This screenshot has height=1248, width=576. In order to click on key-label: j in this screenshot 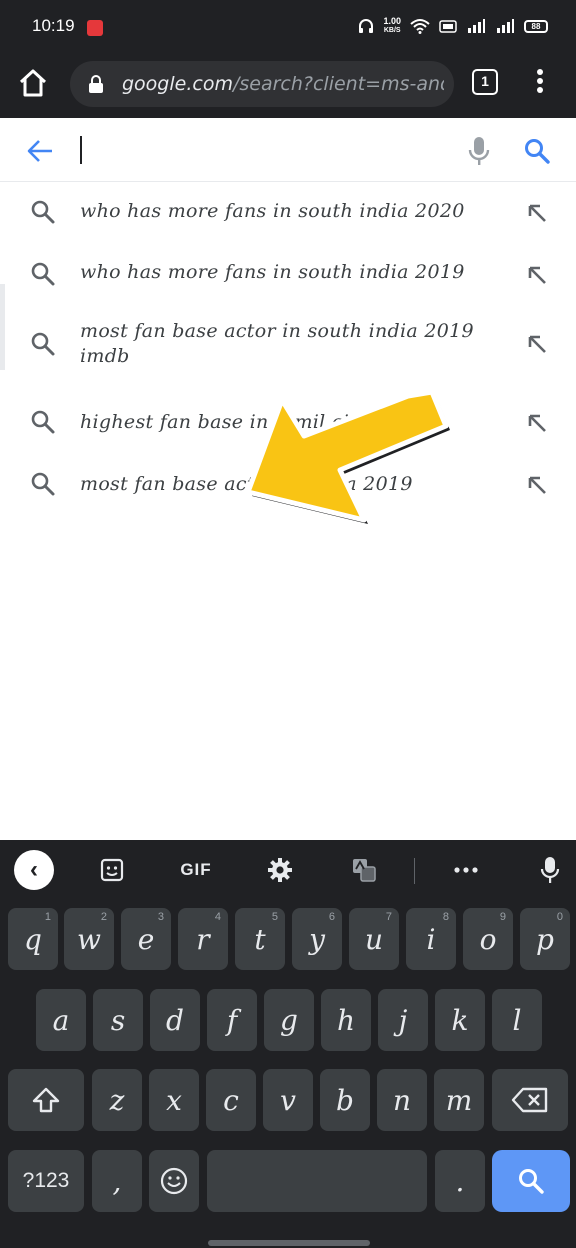, I will do `click(403, 1020)`.